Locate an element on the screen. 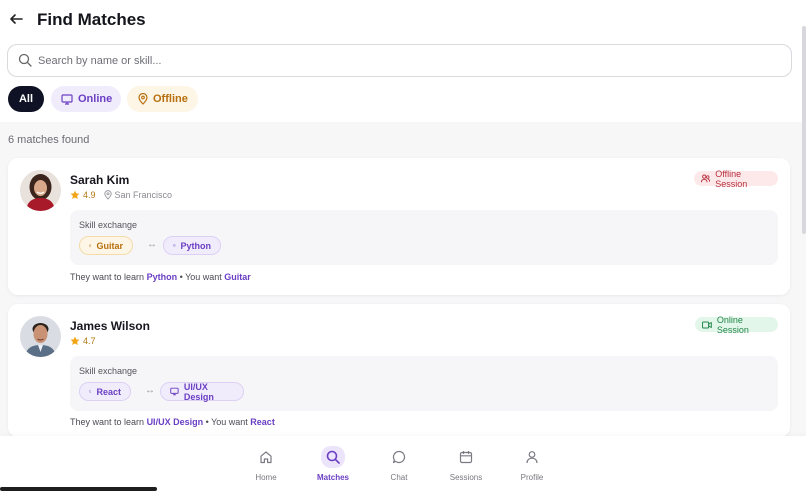 This screenshot has width=806, height=491. search-bar is located at coordinates (399, 60).